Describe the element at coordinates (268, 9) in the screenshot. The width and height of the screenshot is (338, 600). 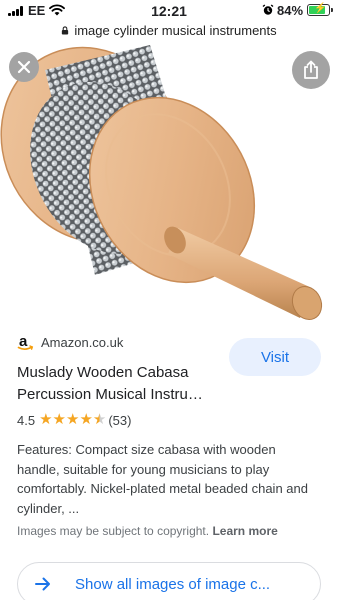
I see `alarm-icon` at that location.